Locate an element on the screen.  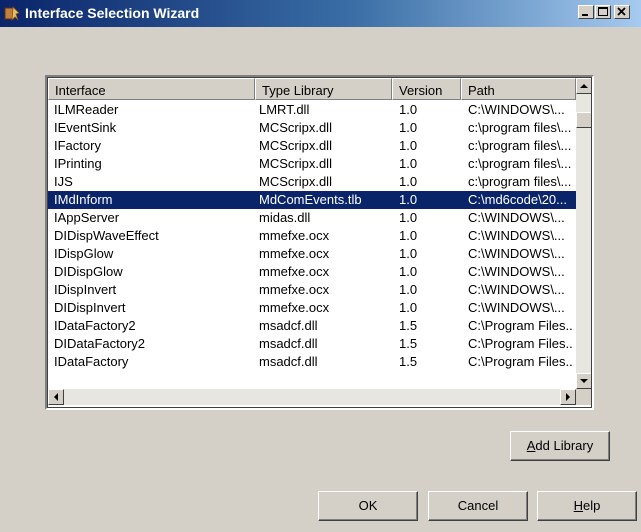
right-arrow-icon is located at coordinates (568, 397).